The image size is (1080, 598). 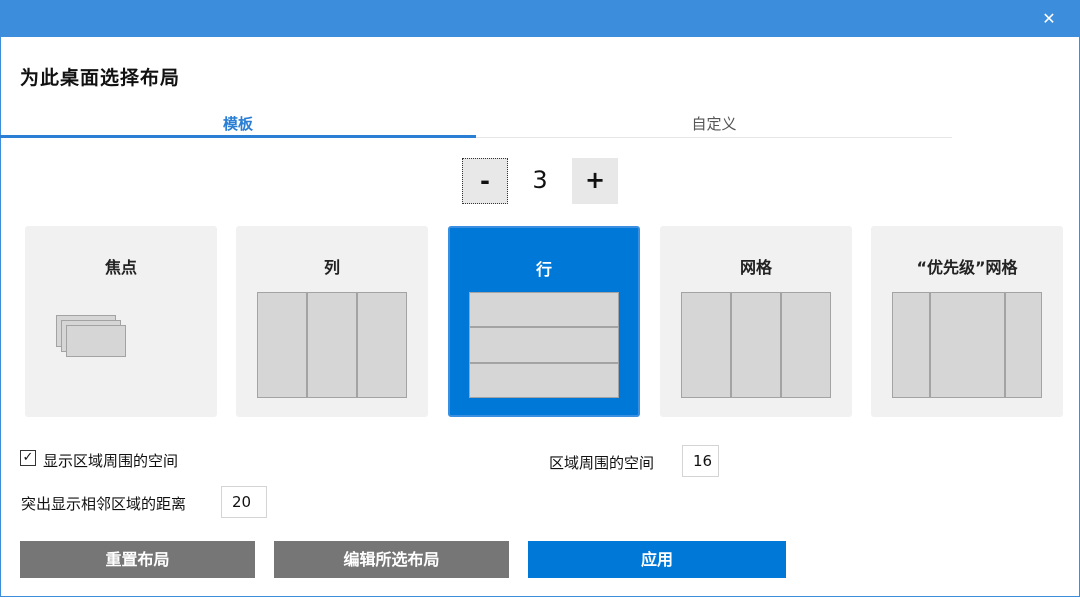 What do you see at coordinates (244, 502) in the screenshot?
I see `highlight-distance-input: 20` at bounding box center [244, 502].